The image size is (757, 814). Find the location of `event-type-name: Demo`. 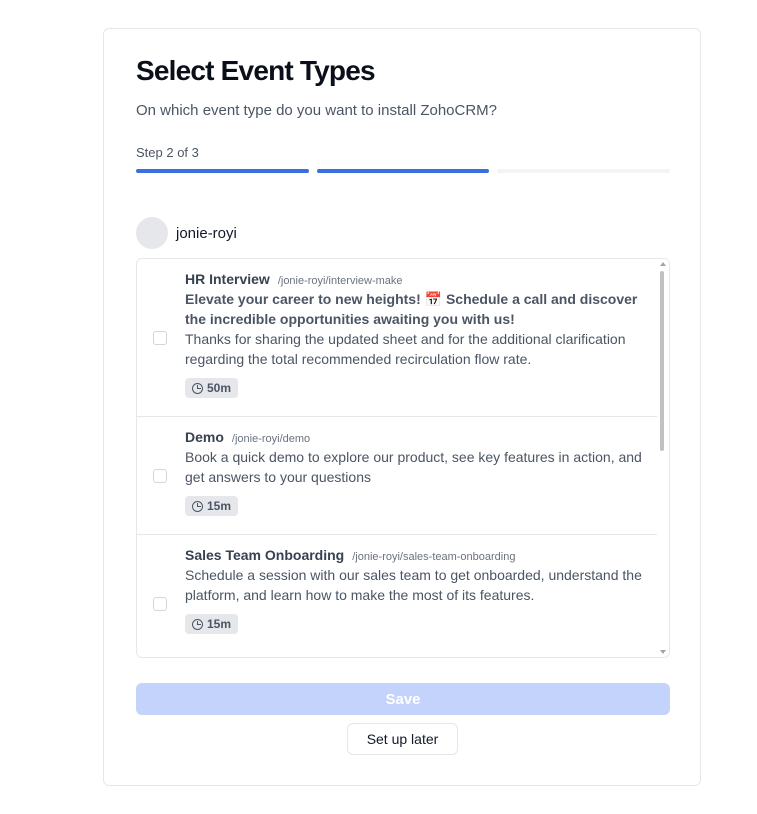

event-type-name: Demo is located at coordinates (204, 437).